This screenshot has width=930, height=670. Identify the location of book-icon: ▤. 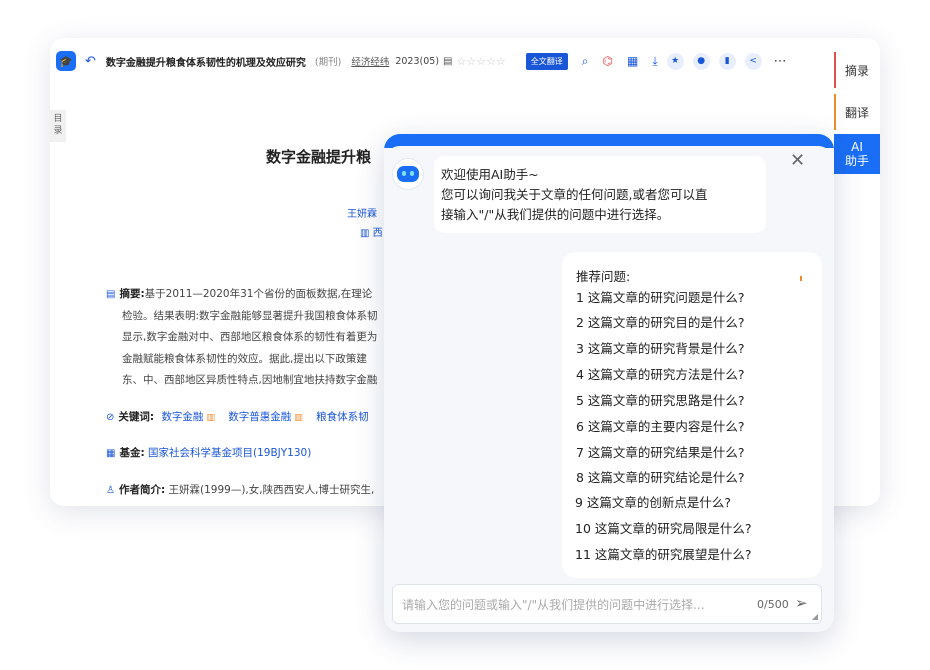
(448, 61).